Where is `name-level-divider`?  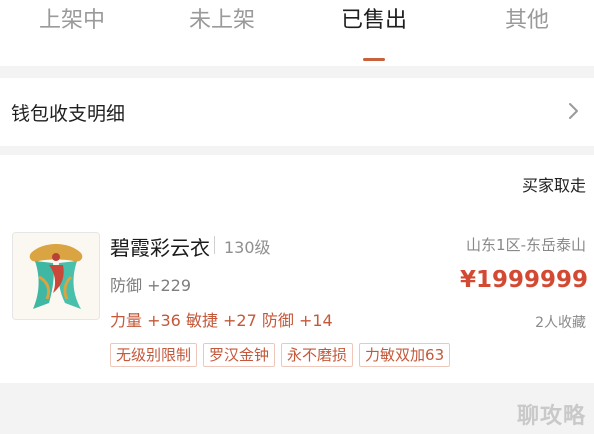
name-level-divider is located at coordinates (214, 245).